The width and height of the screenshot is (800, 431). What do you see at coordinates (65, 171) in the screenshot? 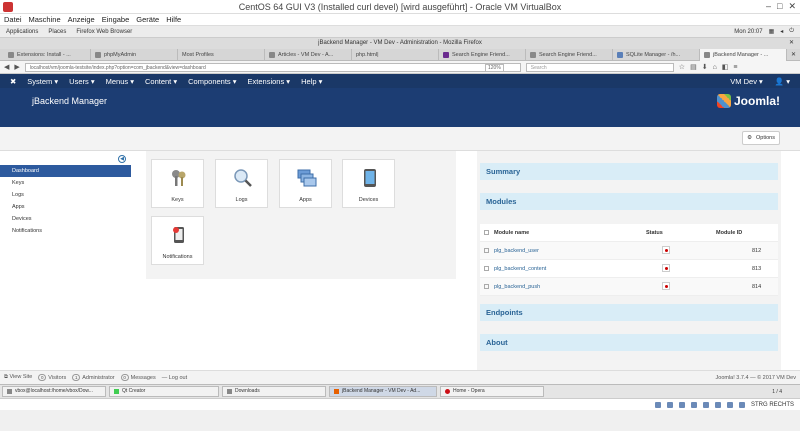
I see `sidebar-item-dashboard: Dashboard` at bounding box center [65, 171].